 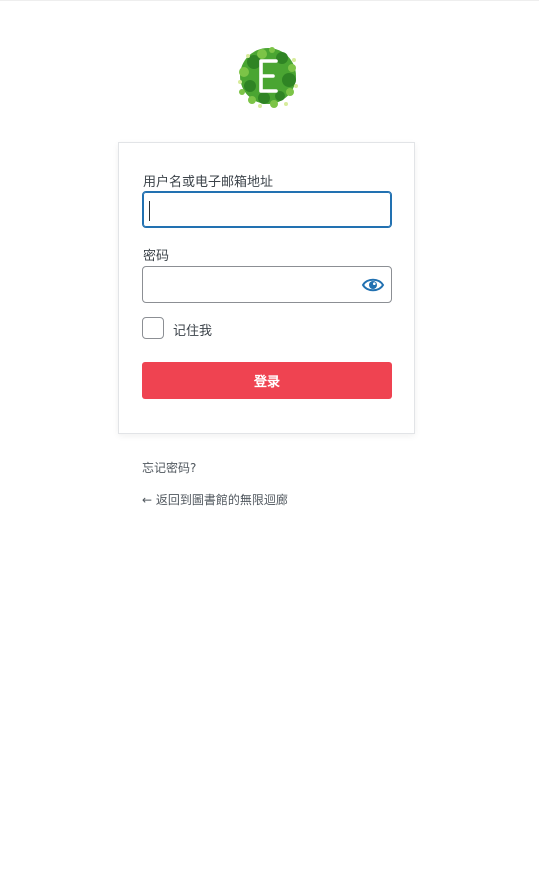 I want to click on login-button: 登录, so click(x=267, y=380).